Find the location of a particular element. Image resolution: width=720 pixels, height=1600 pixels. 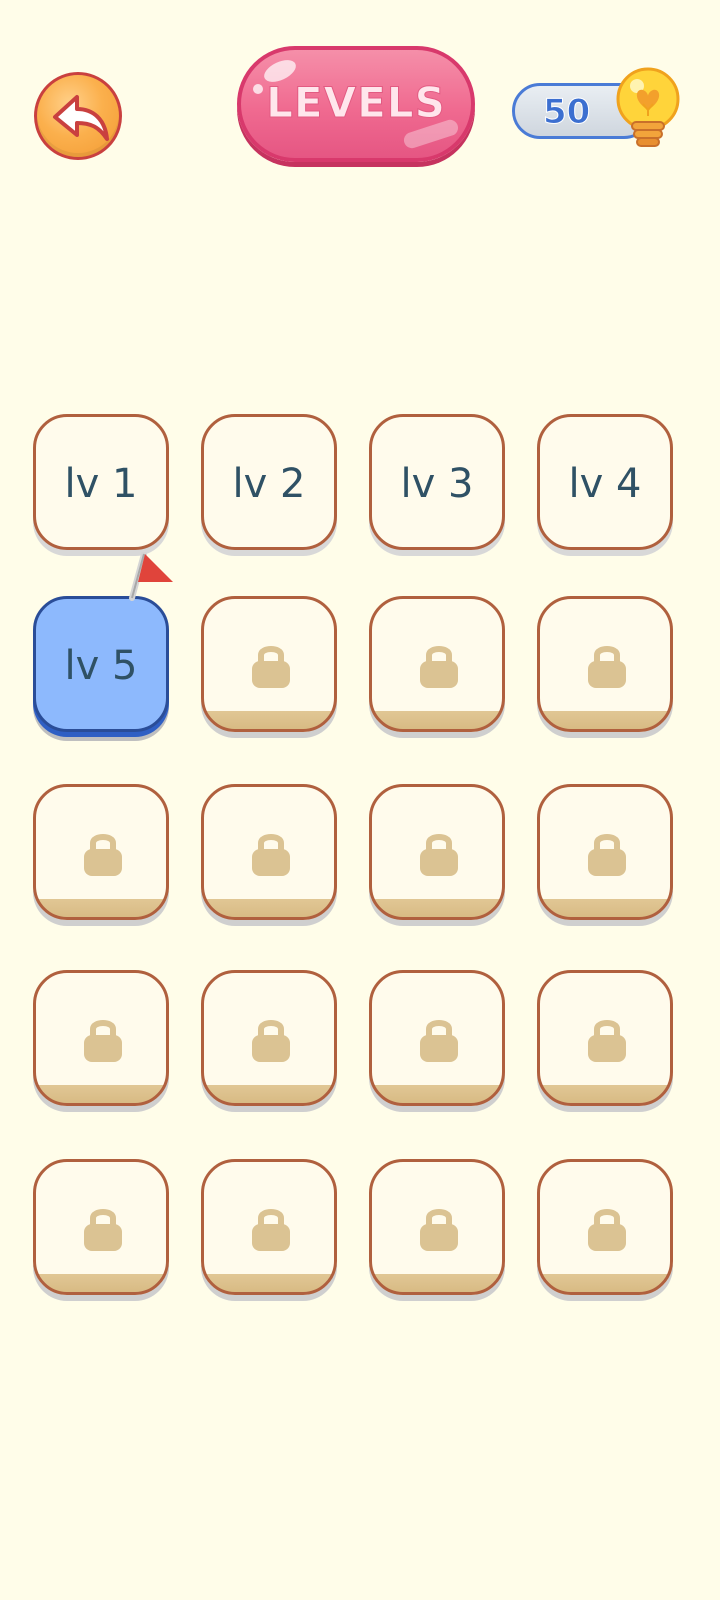

level-label: lv 5 is located at coordinates (101, 666).